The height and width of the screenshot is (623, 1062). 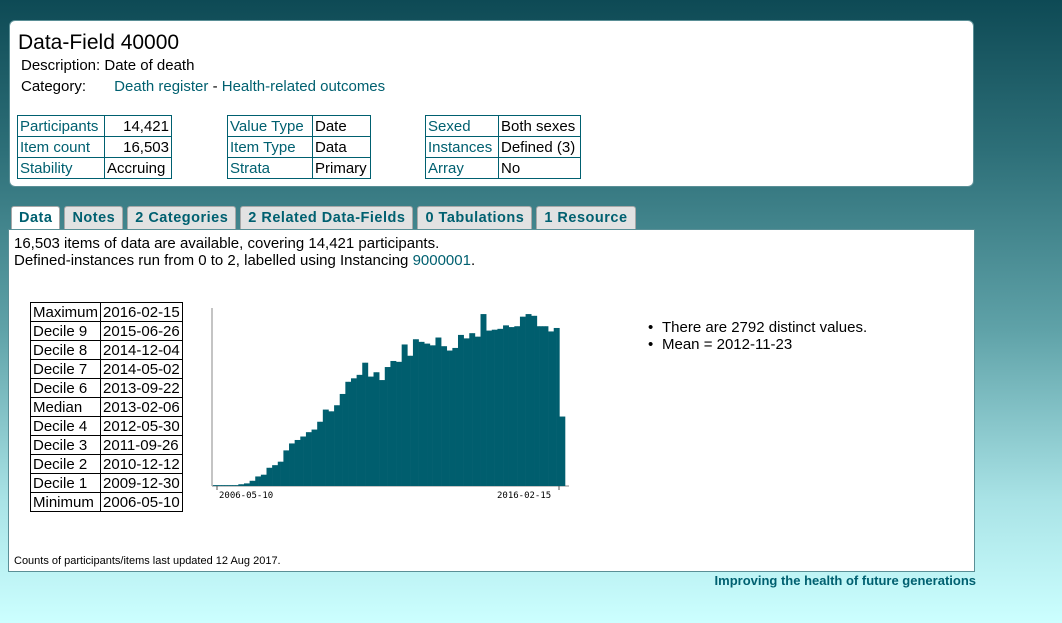 I want to click on sexed-key: Sexed, so click(x=462, y=126).